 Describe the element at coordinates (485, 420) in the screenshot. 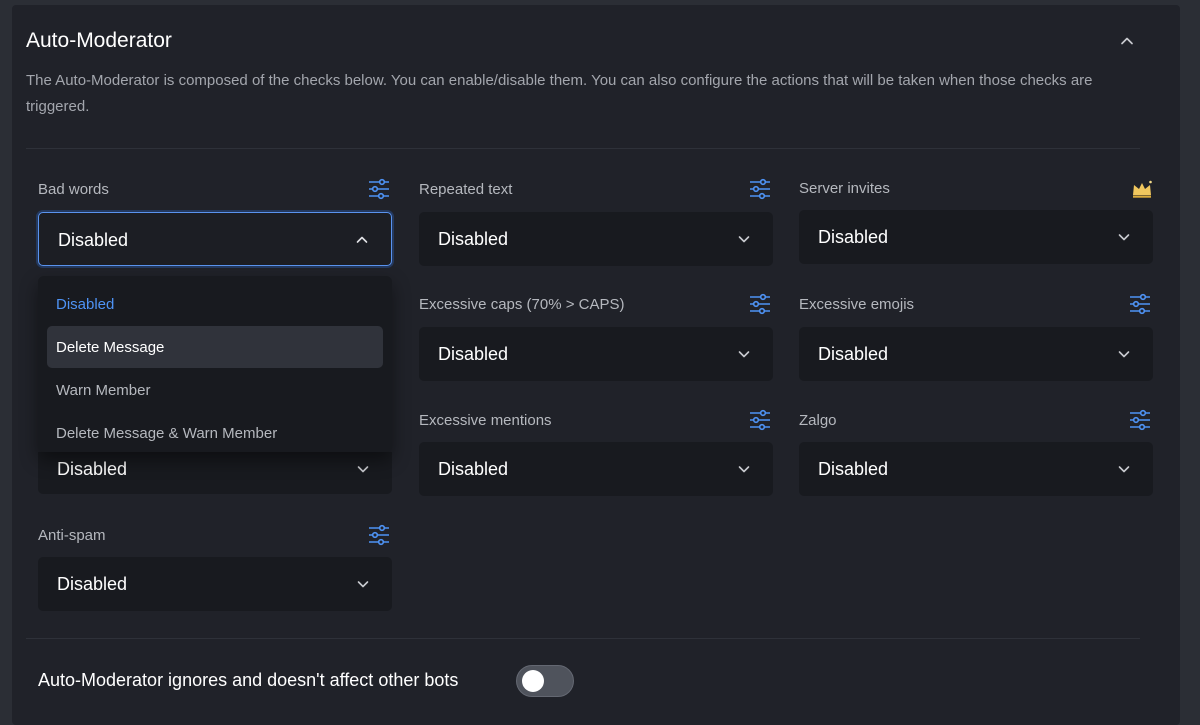

I see `excessive-mentions-label: Excessive mentions` at that location.